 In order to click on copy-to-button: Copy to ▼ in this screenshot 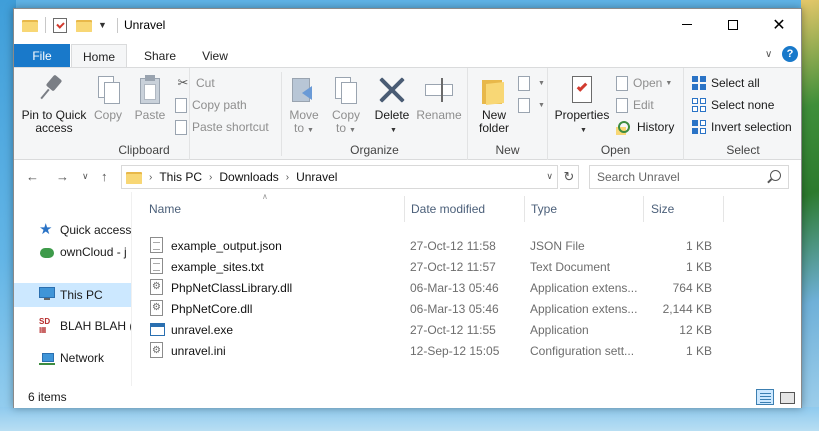, I will do `click(346, 103)`.